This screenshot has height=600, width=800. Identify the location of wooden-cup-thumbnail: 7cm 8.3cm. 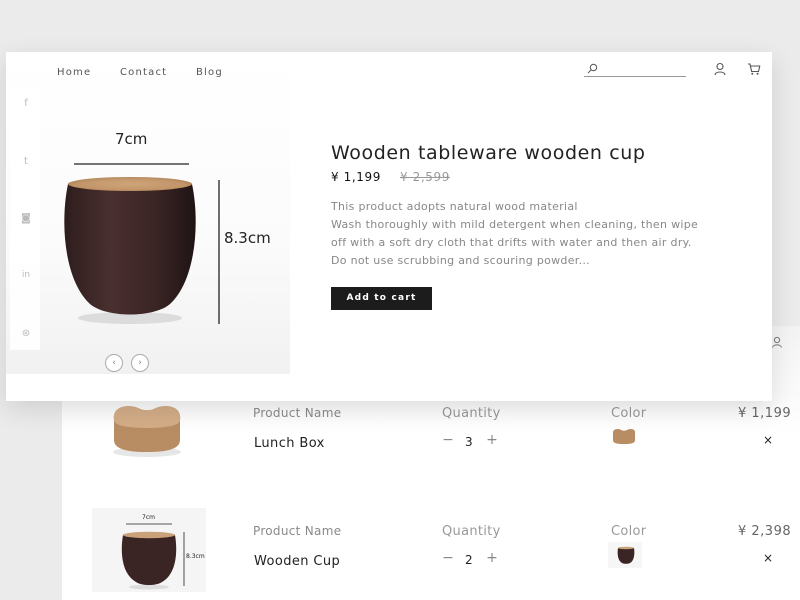
(149, 550).